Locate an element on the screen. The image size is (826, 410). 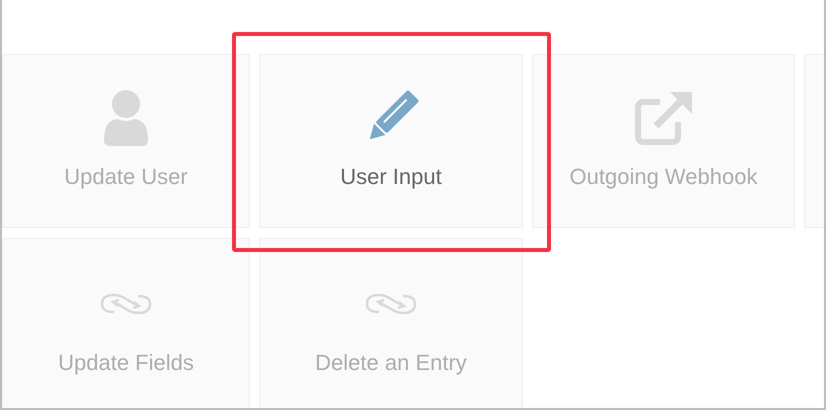
action-tile: Delete an Entry is located at coordinates (391, 323).